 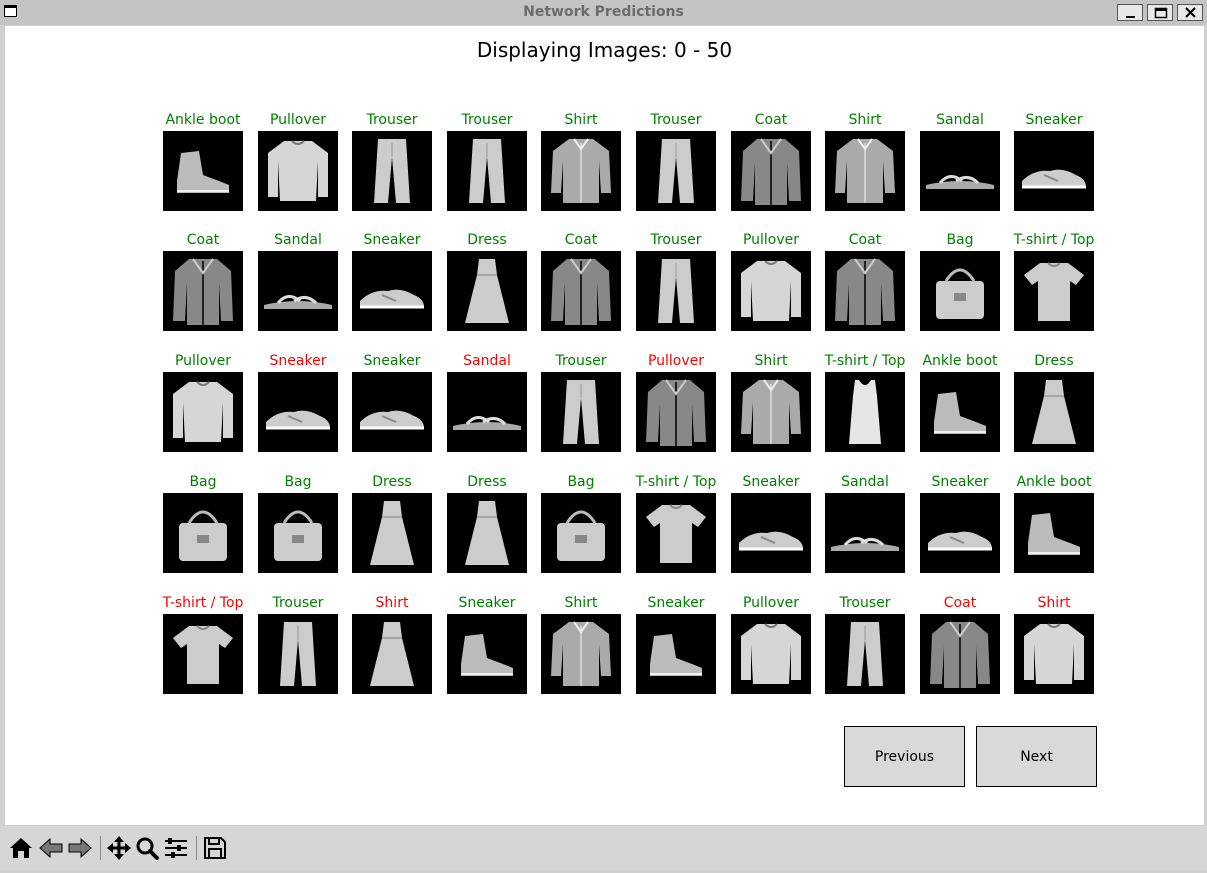 What do you see at coordinates (1054, 603) in the screenshot?
I see `prediction-label: Shirt` at bounding box center [1054, 603].